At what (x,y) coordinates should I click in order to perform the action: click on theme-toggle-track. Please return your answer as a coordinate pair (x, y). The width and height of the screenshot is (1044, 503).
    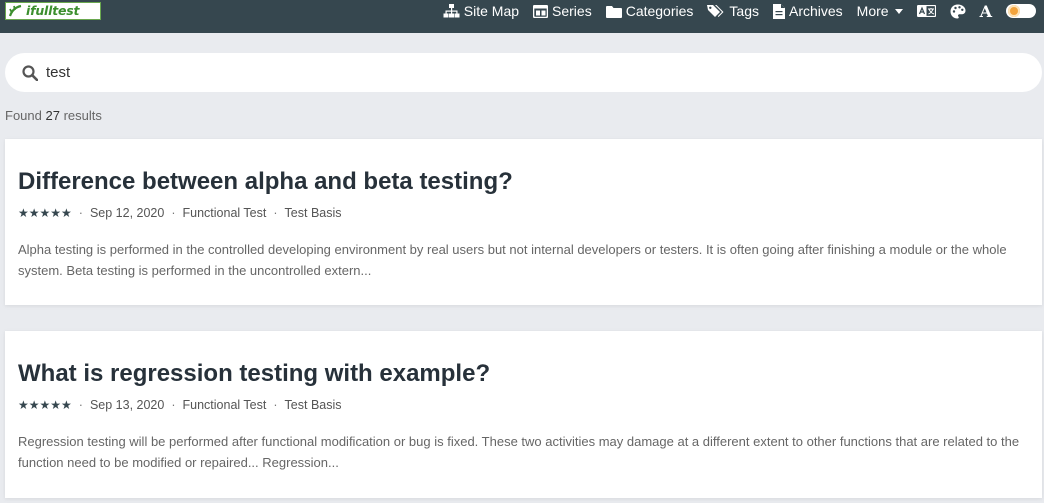
    Looking at the image, I should click on (1021, 11).